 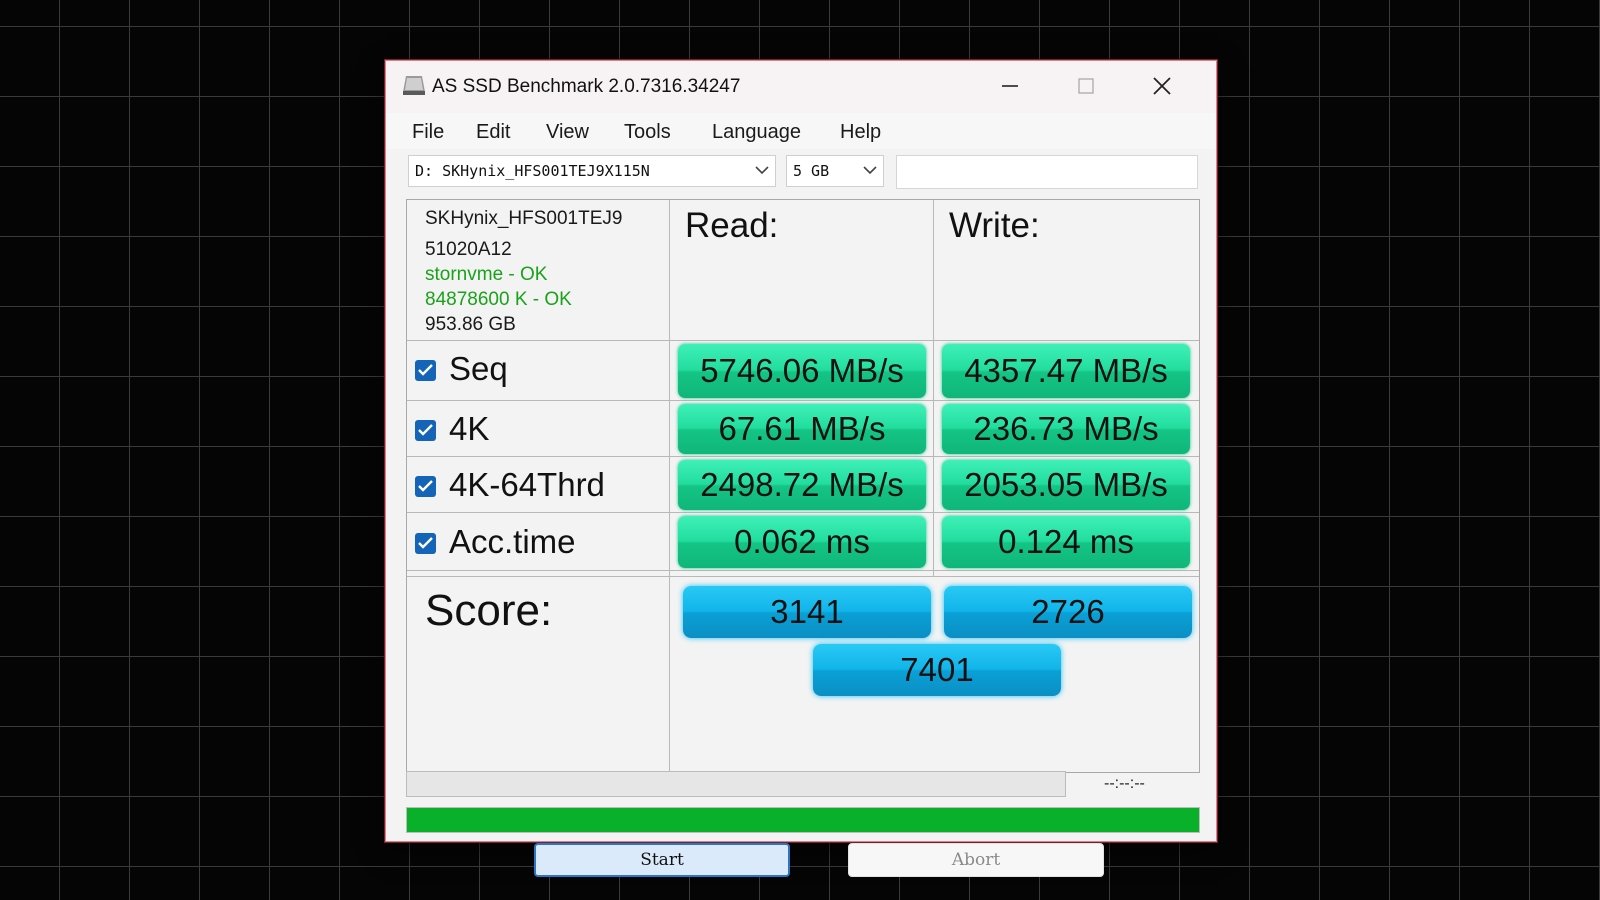 What do you see at coordinates (976, 860) in the screenshot?
I see `abort-button: Abort` at bounding box center [976, 860].